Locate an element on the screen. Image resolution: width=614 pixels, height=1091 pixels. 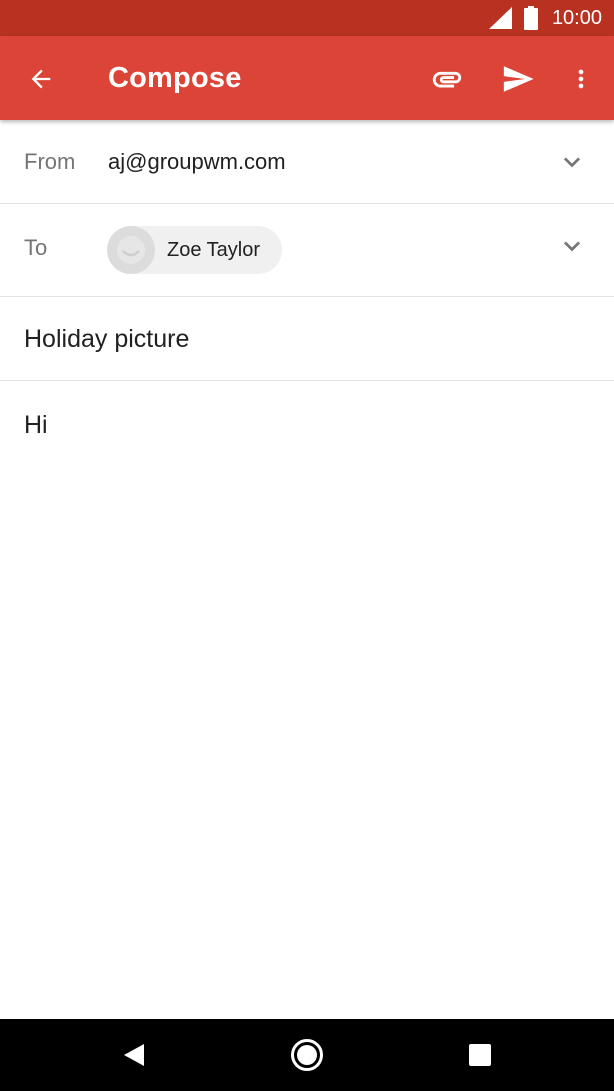
back-button is located at coordinates (41, 79).